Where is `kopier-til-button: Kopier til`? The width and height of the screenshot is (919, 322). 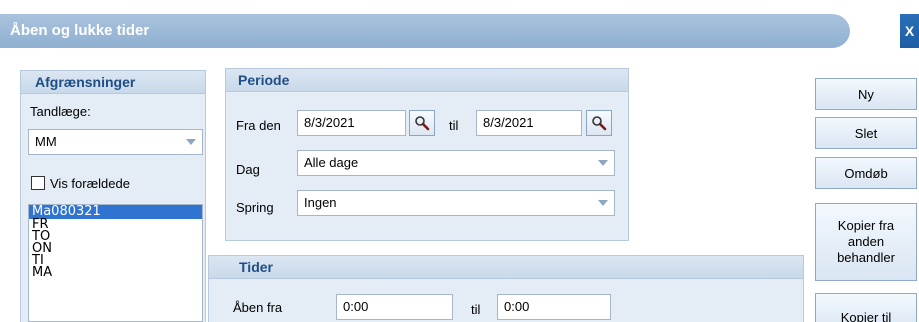 kopier-til-button: Kopier til is located at coordinates (866, 307).